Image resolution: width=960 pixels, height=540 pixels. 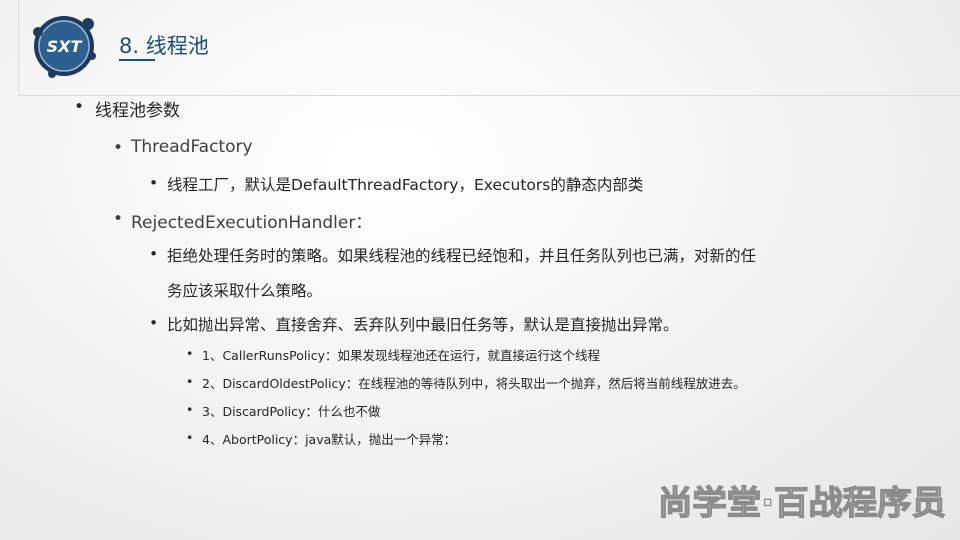 I want to click on heading-thread-pool-params: 线程池参数, so click(x=137, y=111).